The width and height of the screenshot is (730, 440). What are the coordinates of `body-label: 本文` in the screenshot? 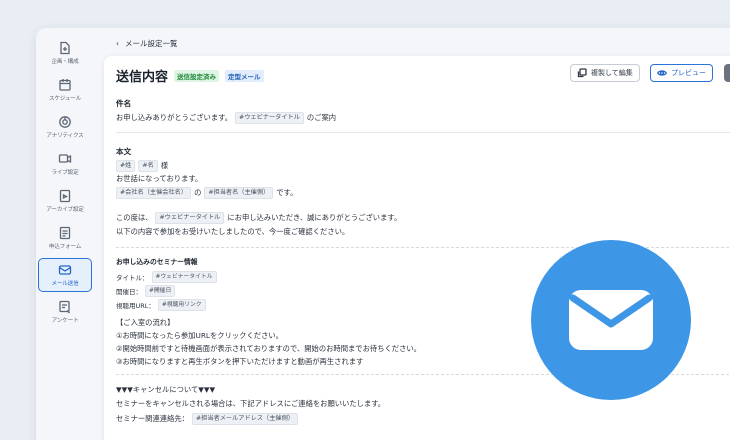 It's located at (124, 151).